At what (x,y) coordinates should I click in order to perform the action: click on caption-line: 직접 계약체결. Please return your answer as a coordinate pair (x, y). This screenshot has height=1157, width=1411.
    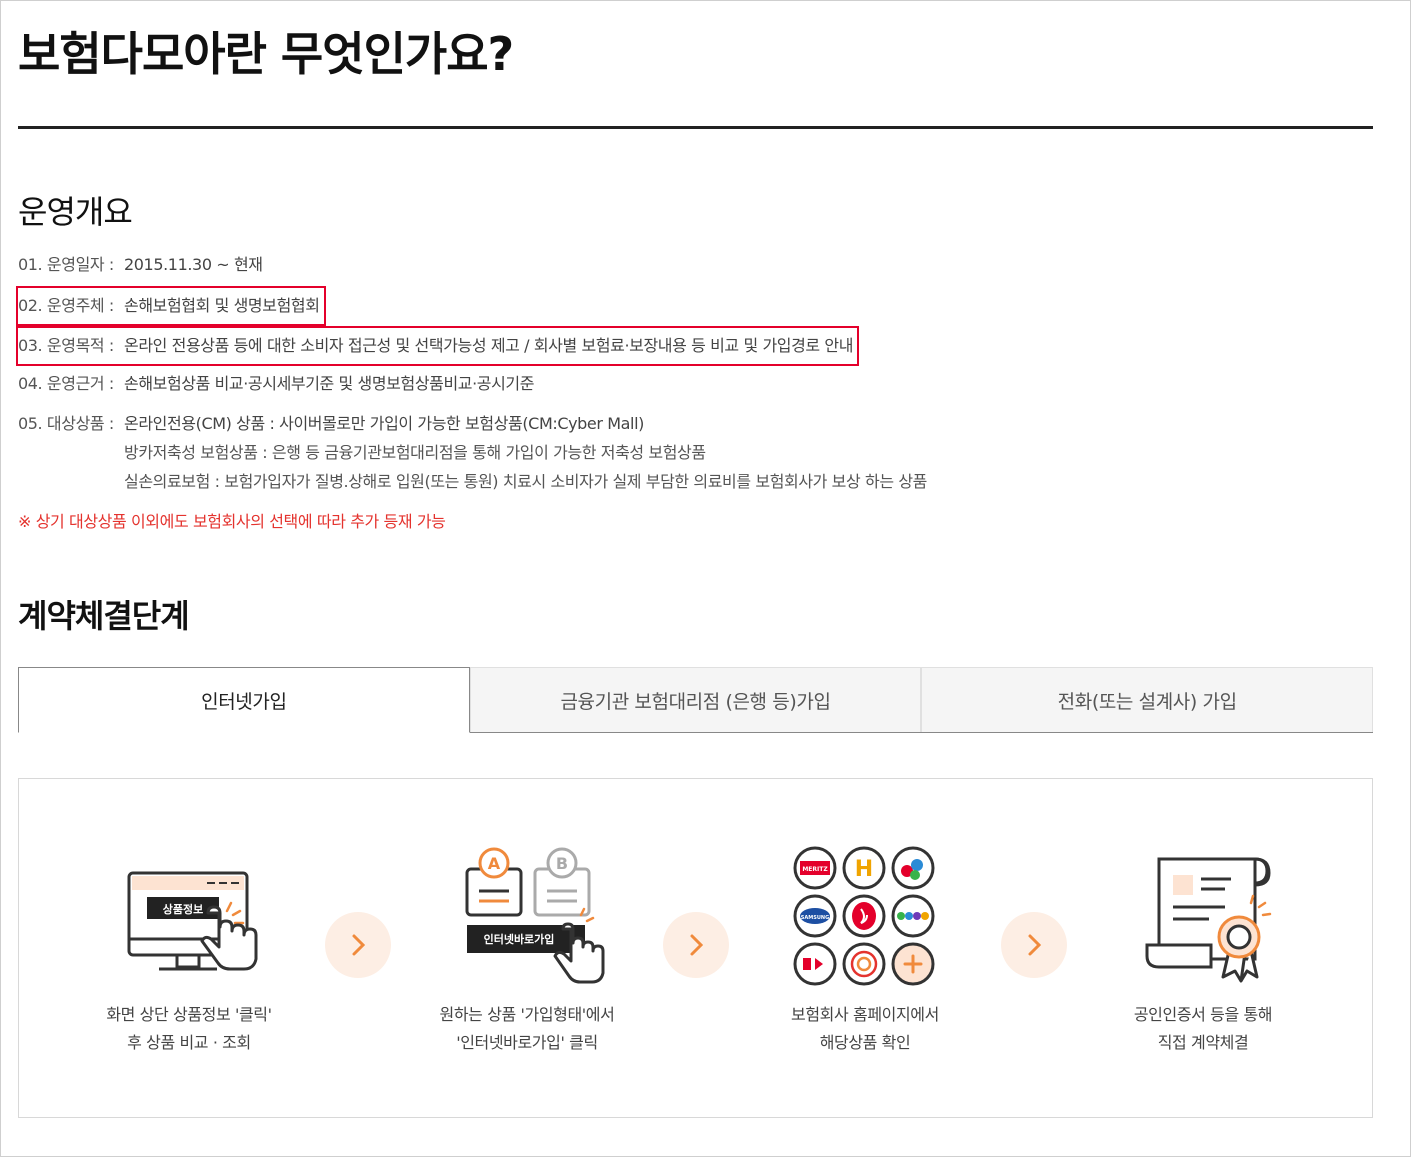
    Looking at the image, I should click on (1203, 1042).